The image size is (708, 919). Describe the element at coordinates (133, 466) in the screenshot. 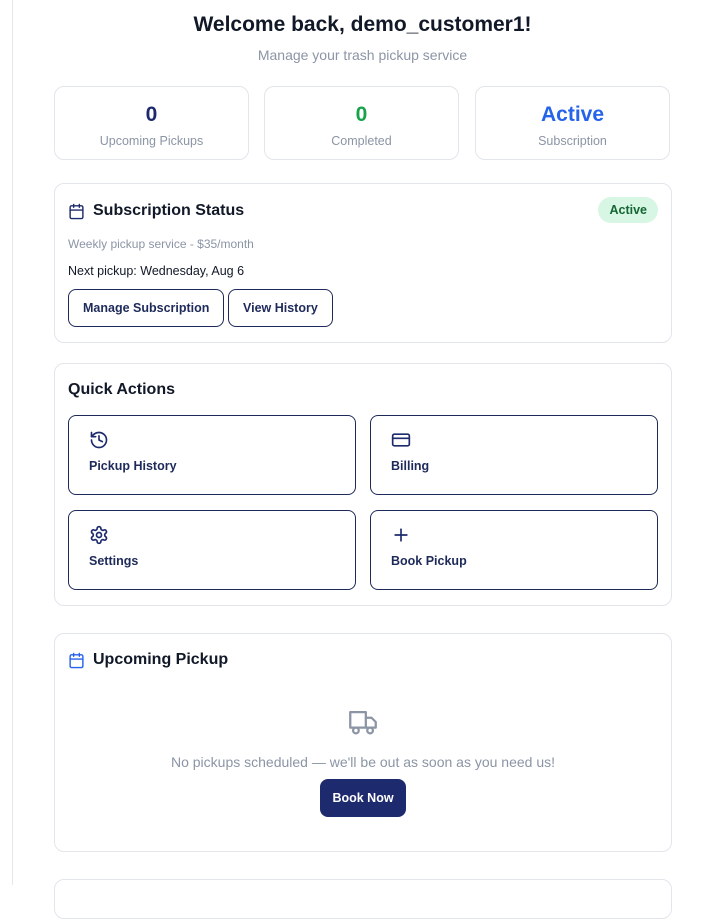

I see `action-label-pickup-history: Pickup History` at that location.